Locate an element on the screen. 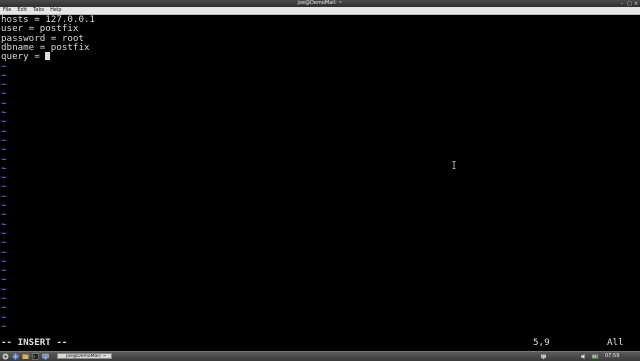 Image resolution: width=640 pixels, height=361 pixels. battery-icon is located at coordinates (595, 356).